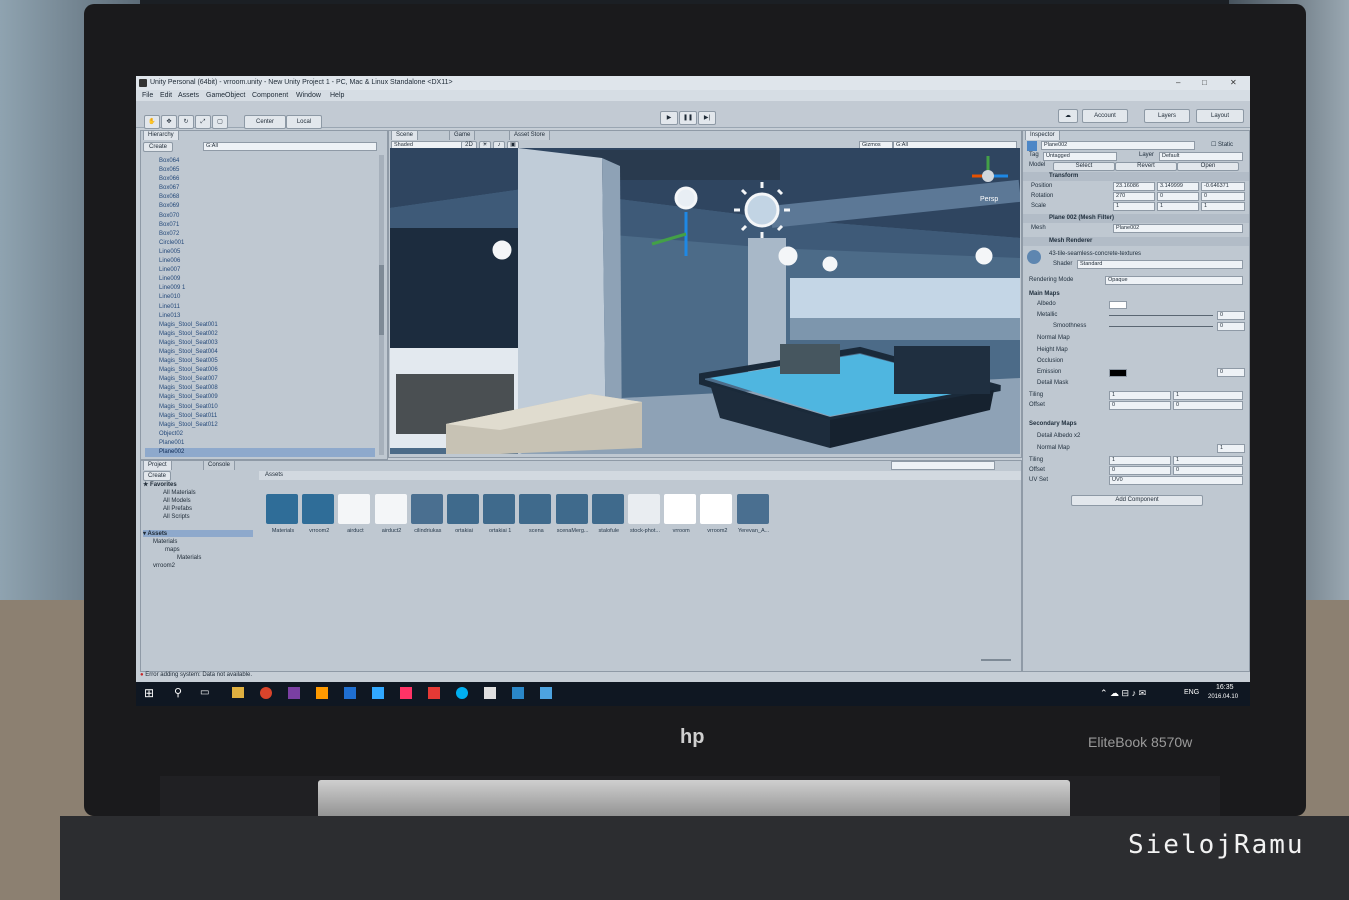  What do you see at coordinates (260, 288) in the screenshot?
I see `hierarchy-item: Line009 1` at bounding box center [260, 288].